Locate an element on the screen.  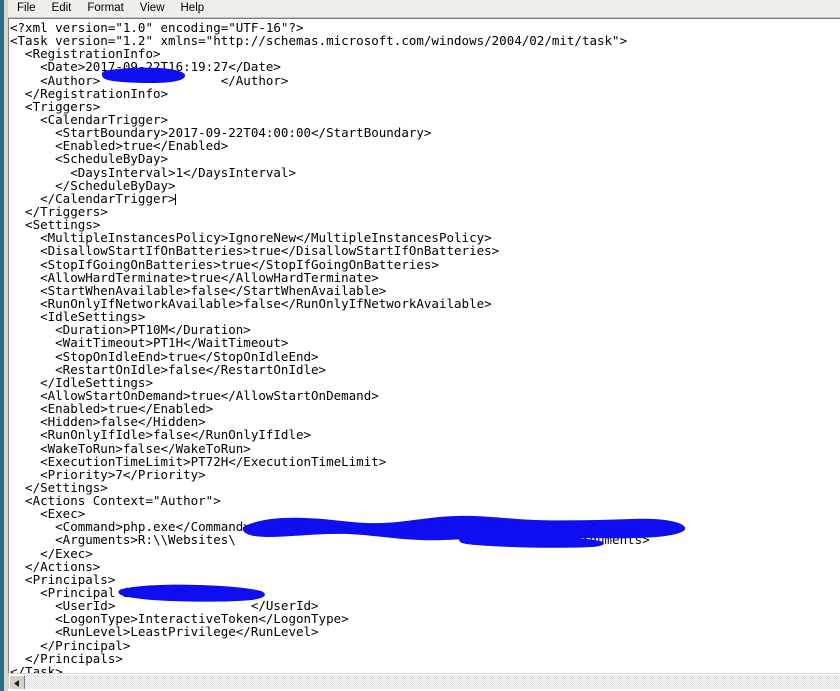
code-line: </Task> is located at coordinates (36, 668).